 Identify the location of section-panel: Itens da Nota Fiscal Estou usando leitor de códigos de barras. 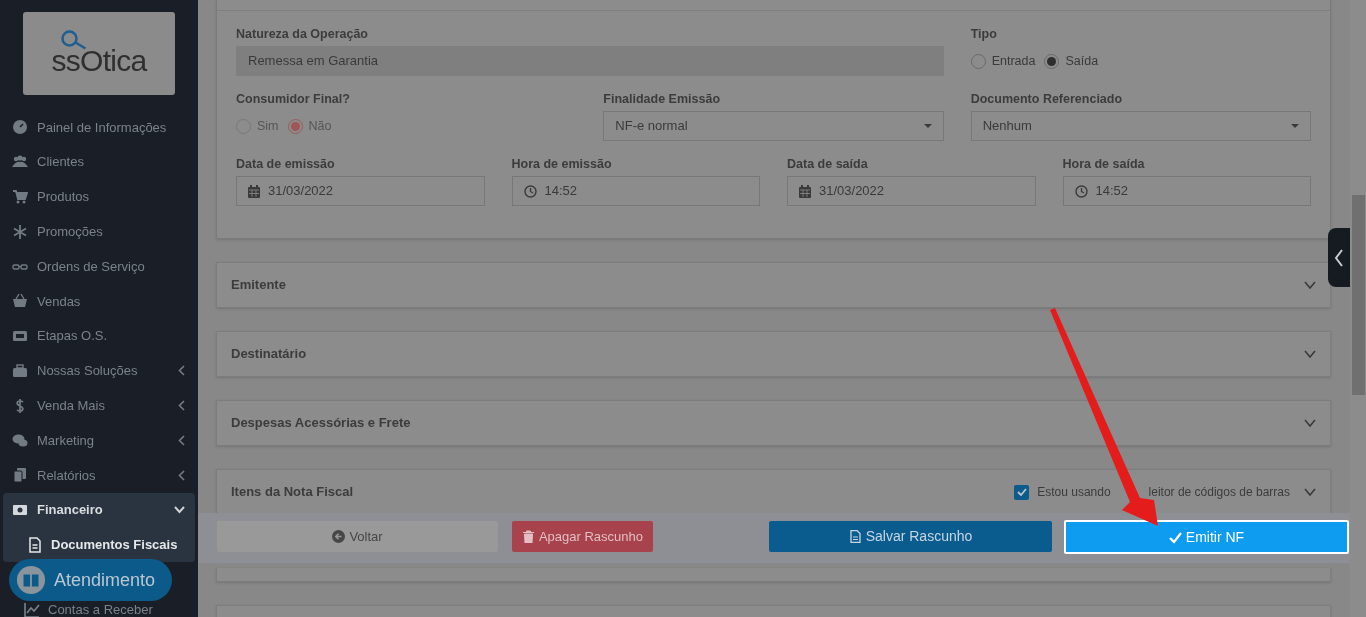
(773, 491).